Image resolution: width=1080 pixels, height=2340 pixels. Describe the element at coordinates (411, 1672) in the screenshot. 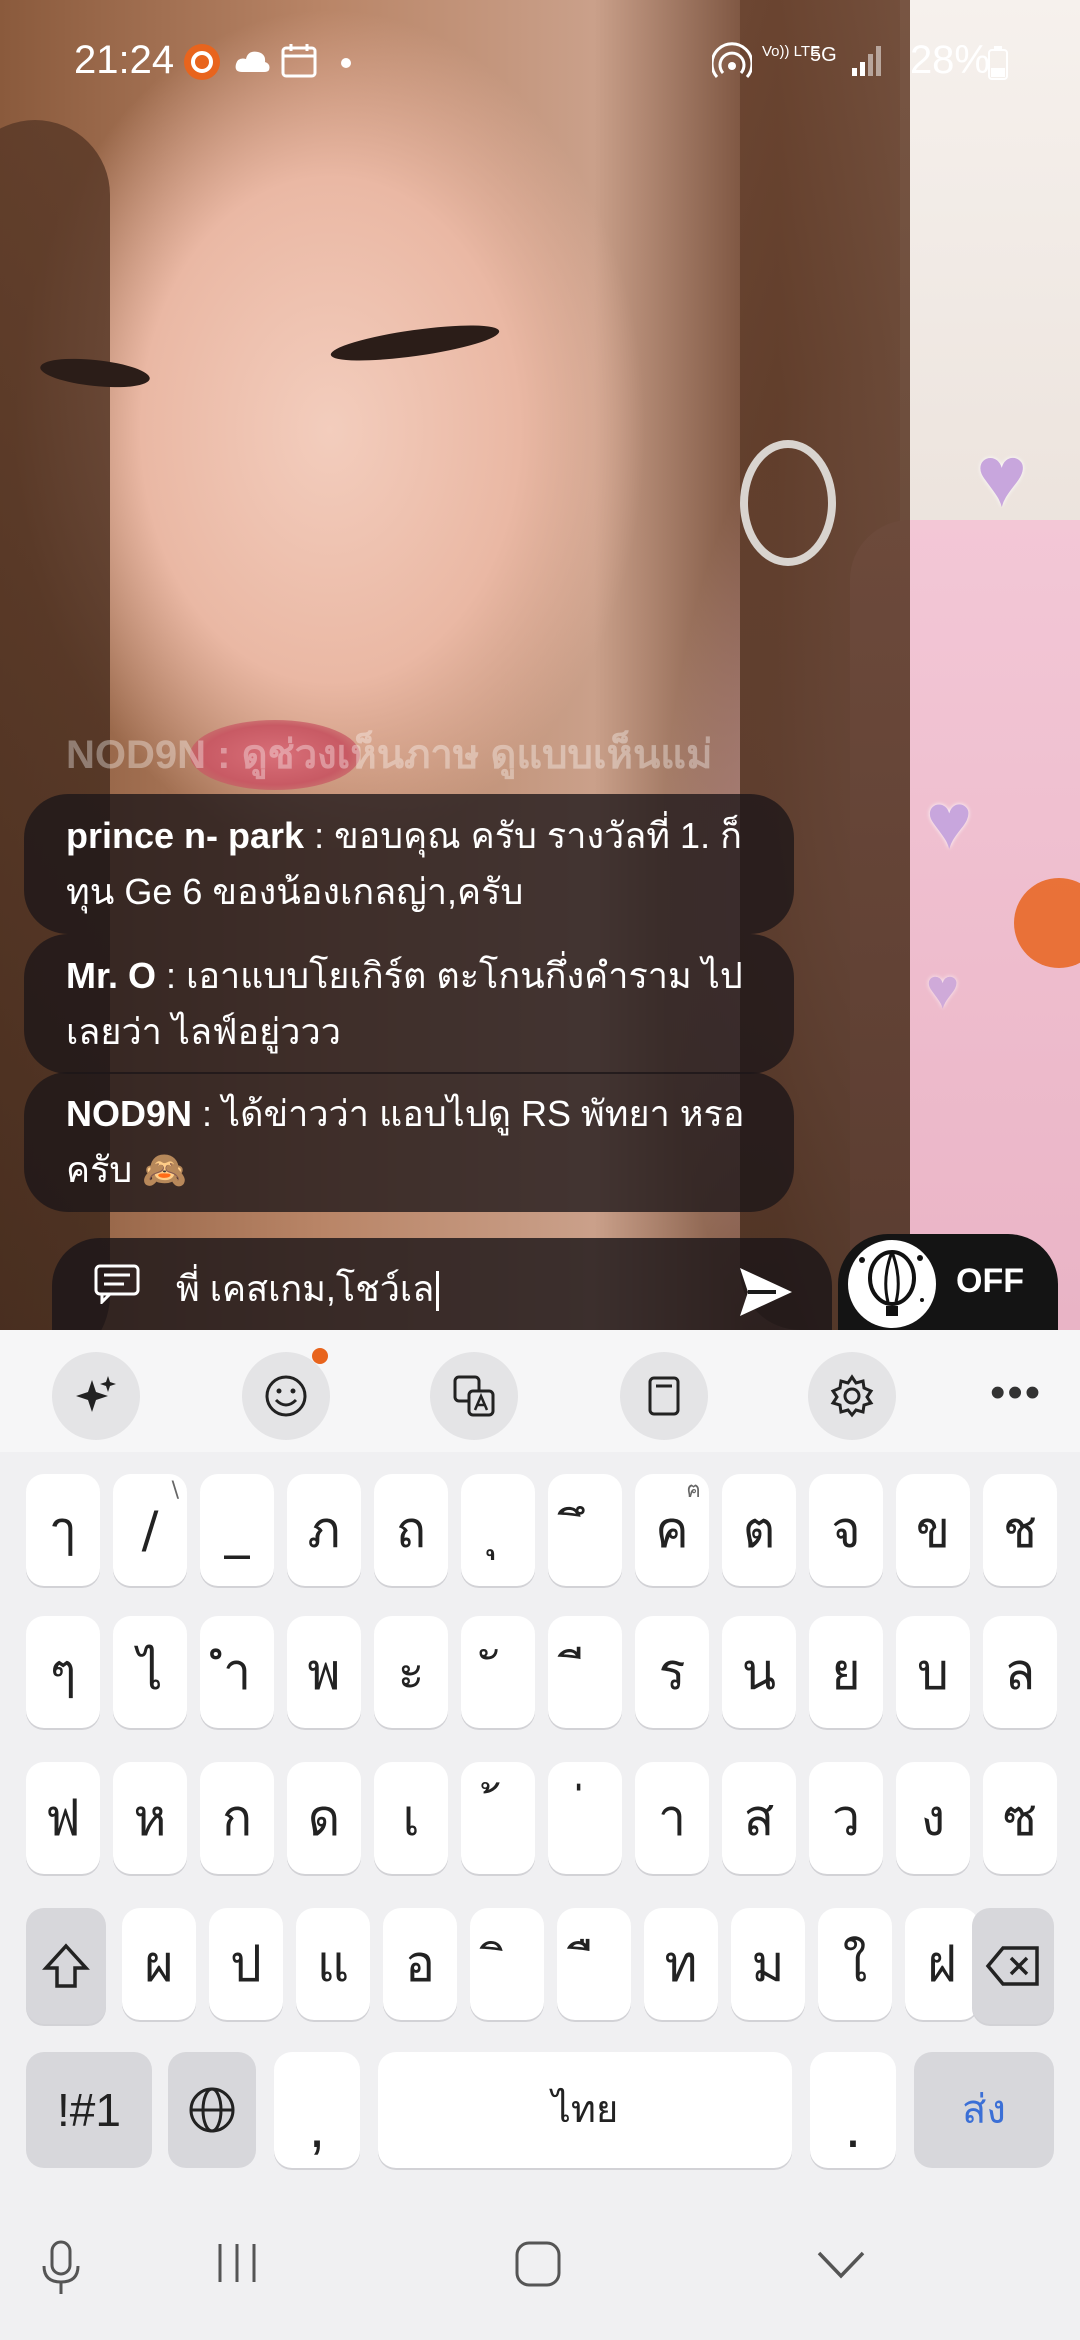

I see `key: ะ` at that location.